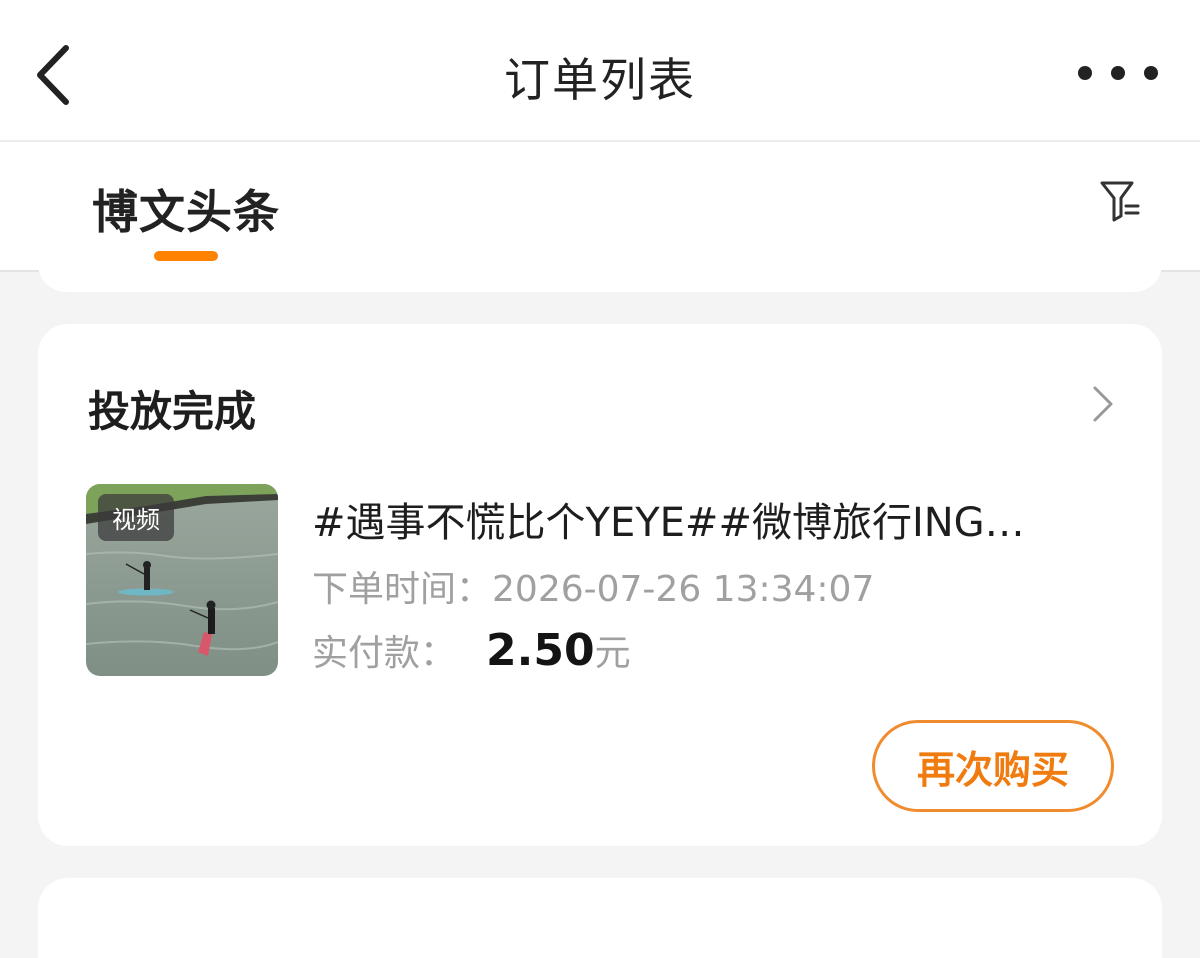  Describe the element at coordinates (600, 277) in the screenshot. I see `previous-order-card` at that location.